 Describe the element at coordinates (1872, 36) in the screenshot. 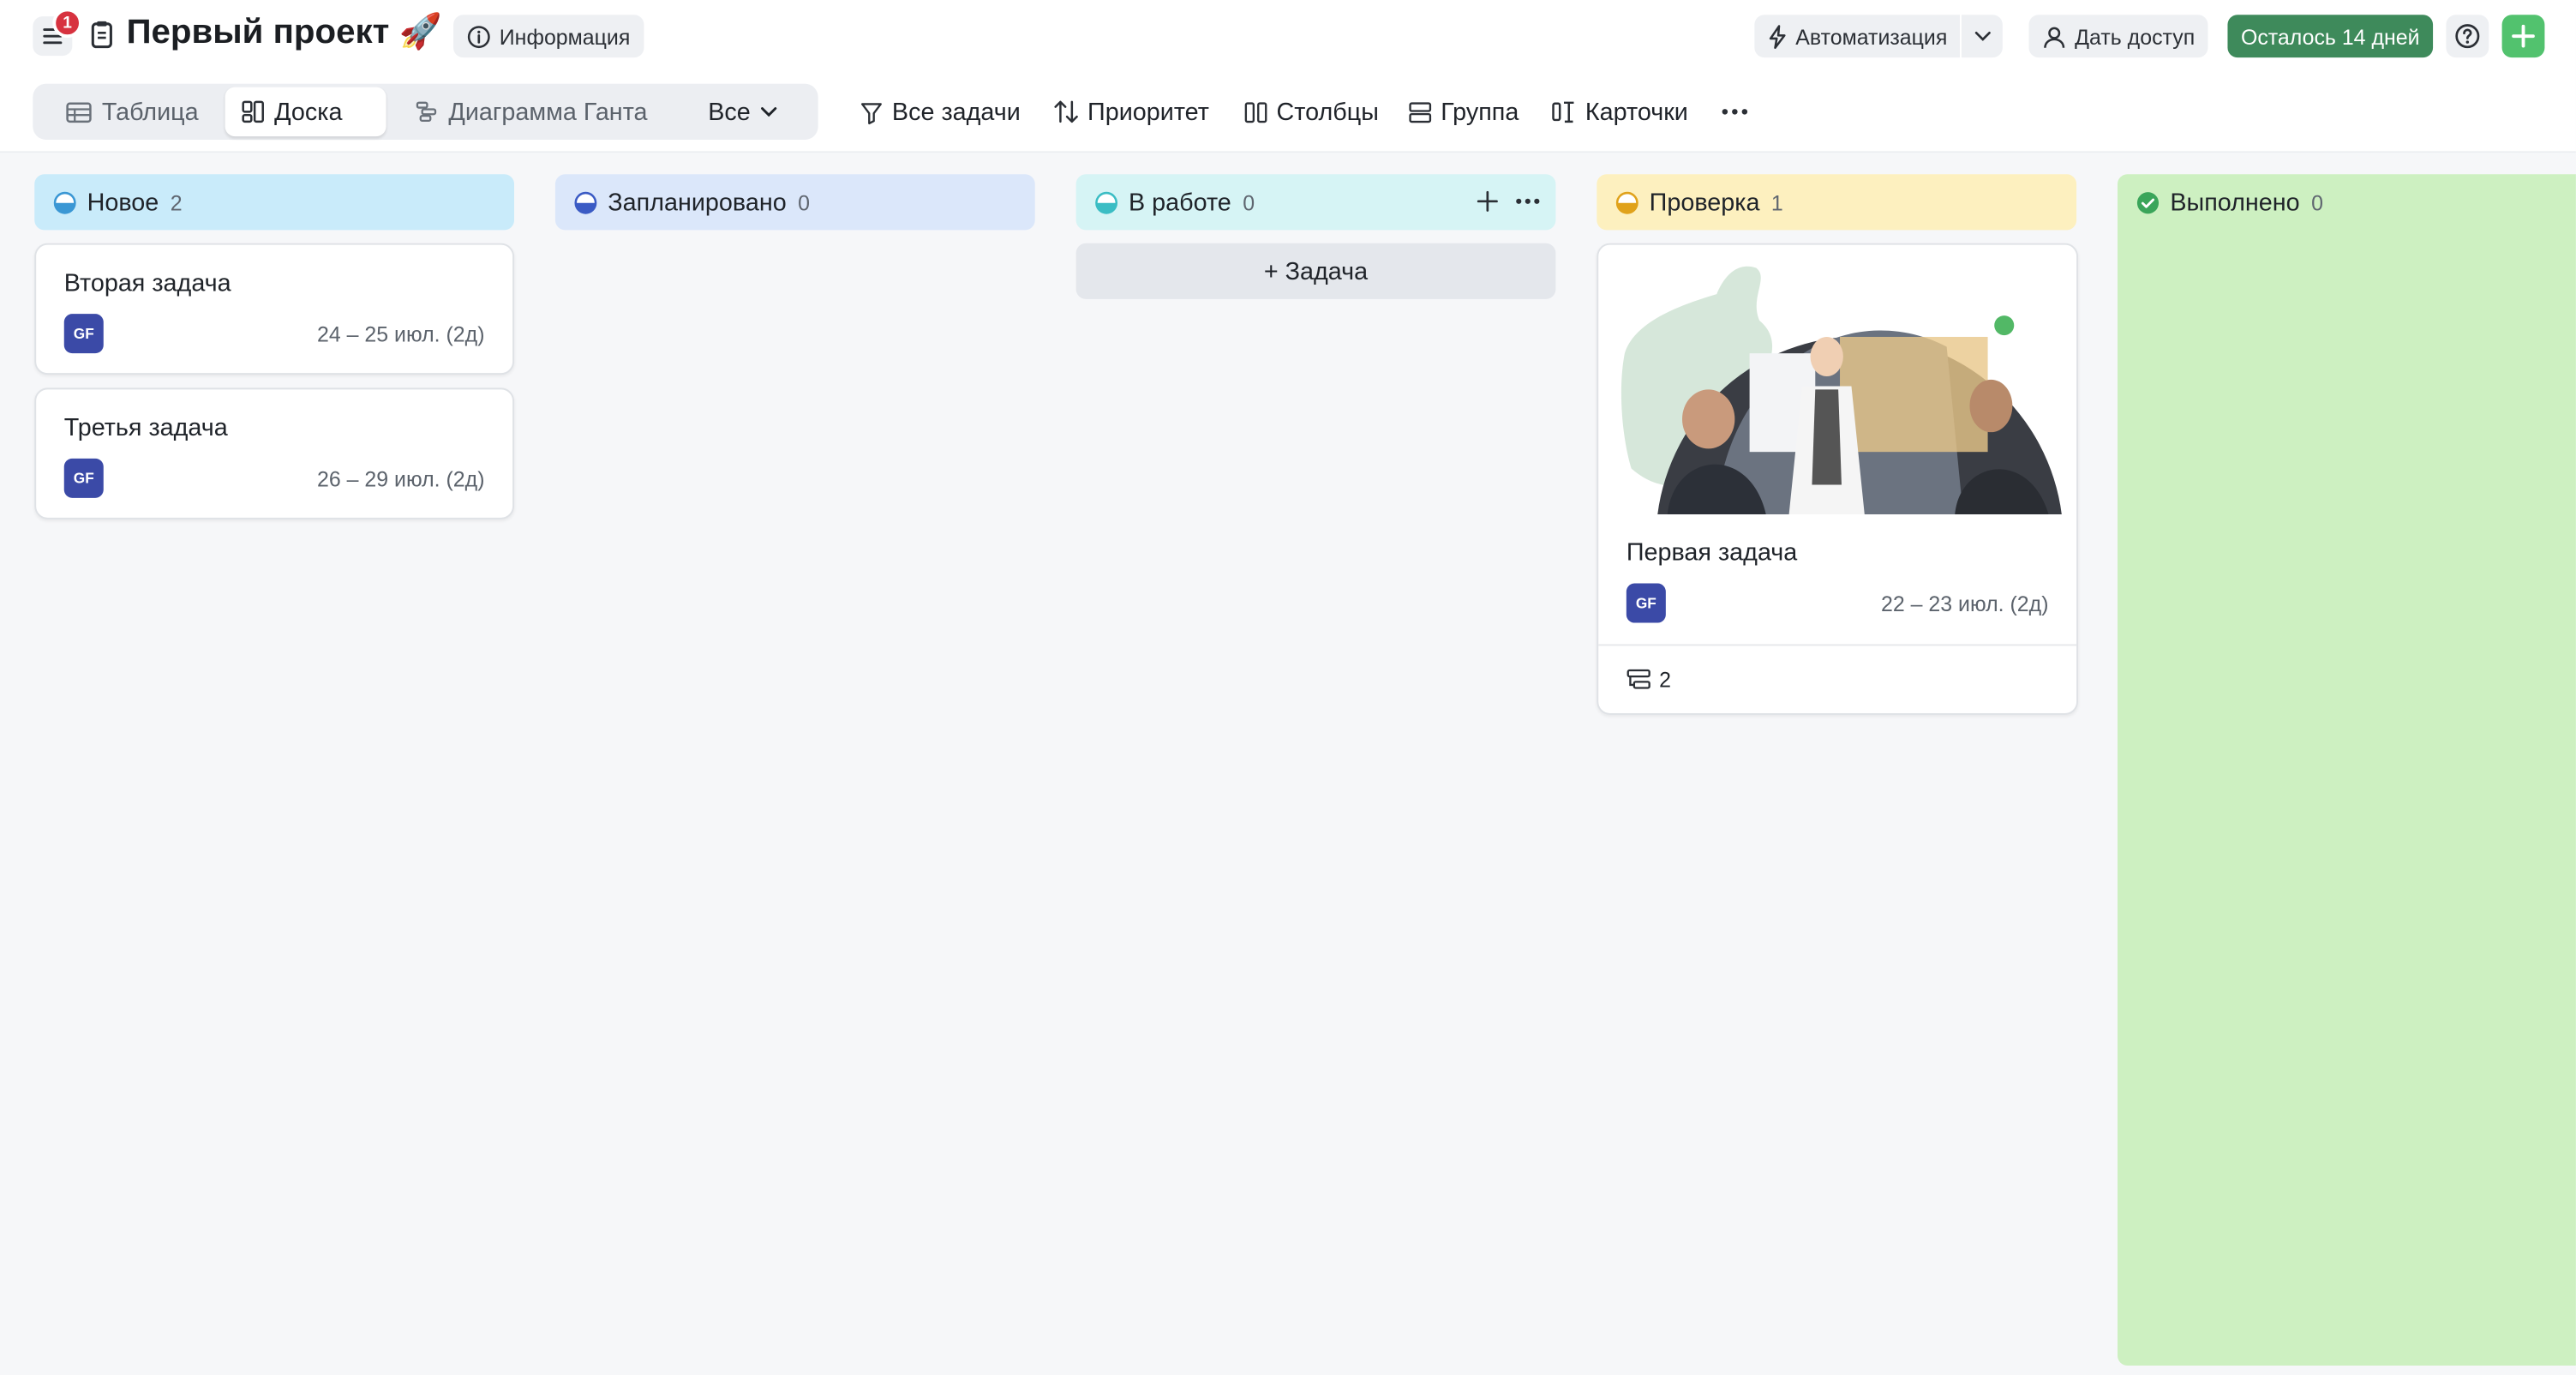

I see `automation-label: Автоматизация` at that location.